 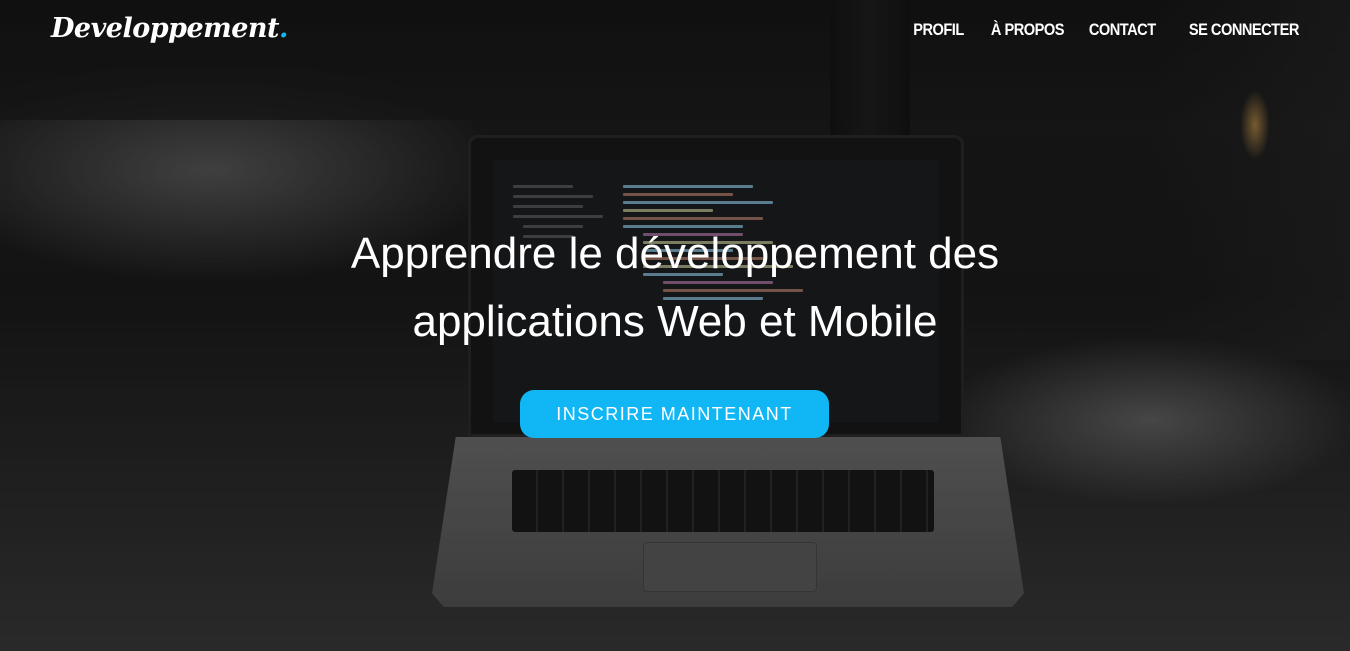 What do you see at coordinates (674, 414) in the screenshot?
I see `signup-now-button: INSCRIRE MAINTENANT` at bounding box center [674, 414].